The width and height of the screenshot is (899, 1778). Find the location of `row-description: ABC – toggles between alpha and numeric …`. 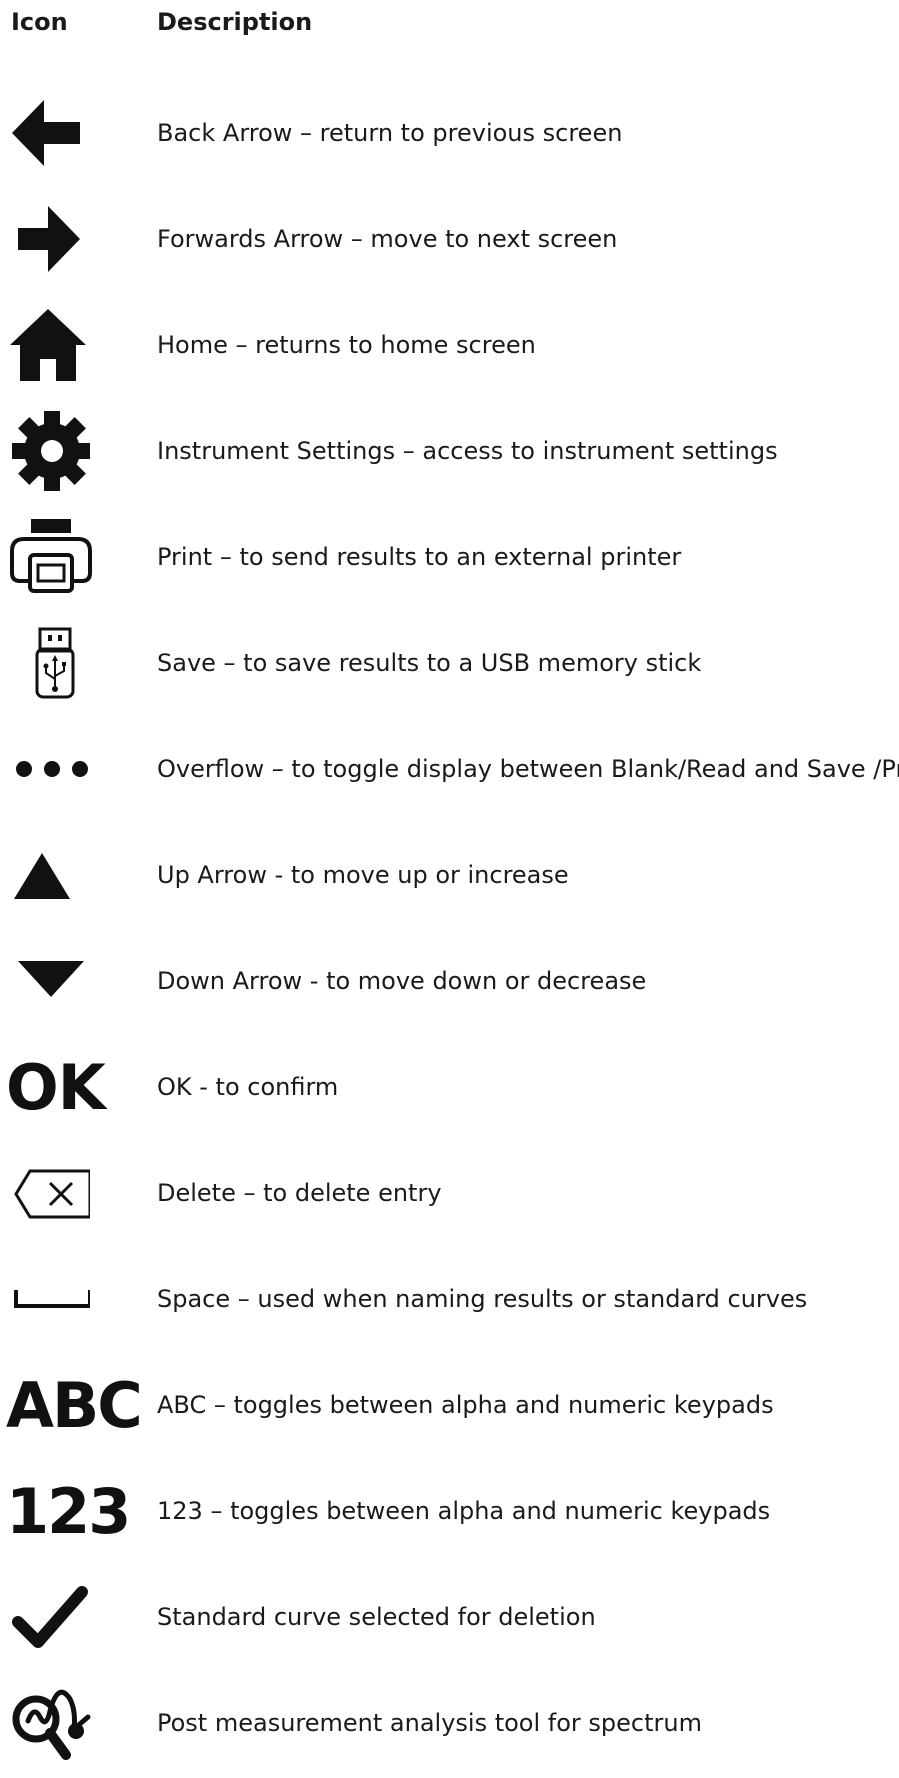

row-description: ABC – toggles between alpha and numeric … is located at coordinates (465, 1405).